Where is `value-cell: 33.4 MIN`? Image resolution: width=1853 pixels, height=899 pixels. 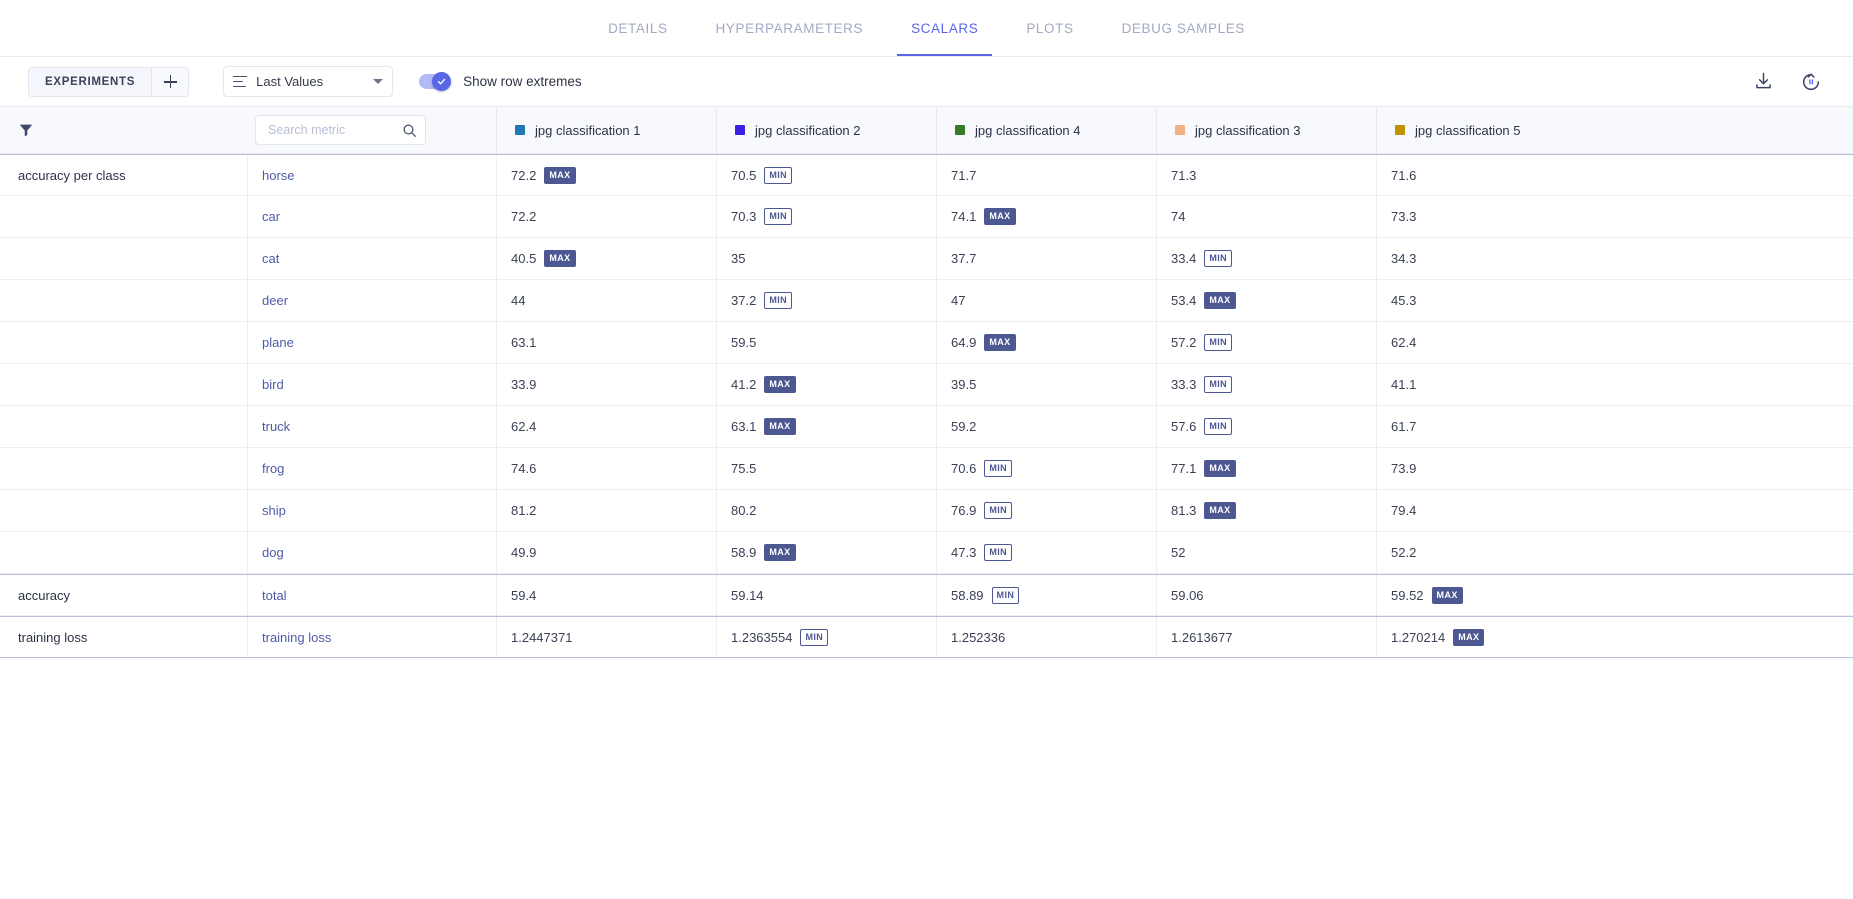
value-cell: 33.4 MIN is located at coordinates (1266, 258).